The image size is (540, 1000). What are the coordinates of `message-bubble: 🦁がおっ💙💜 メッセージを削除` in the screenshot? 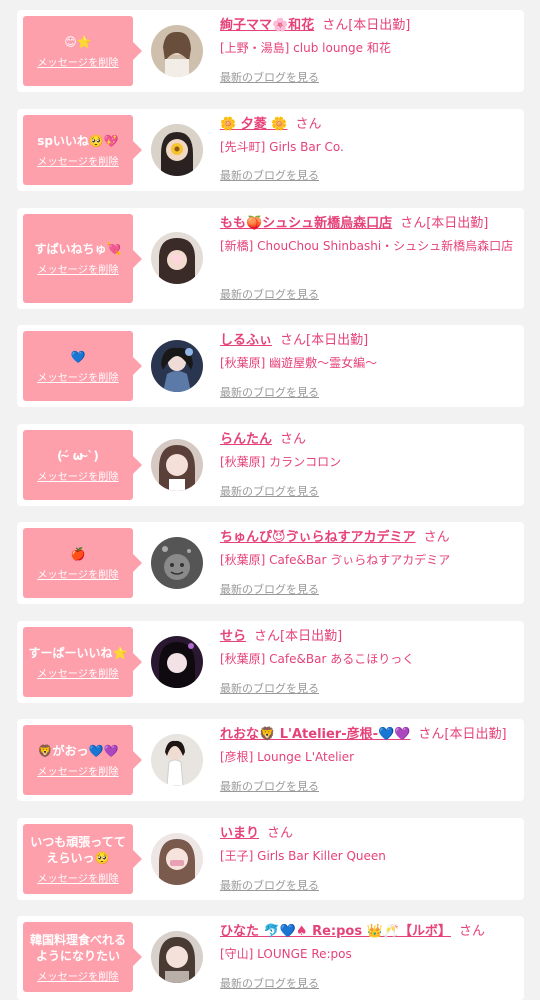 It's located at (82, 760).